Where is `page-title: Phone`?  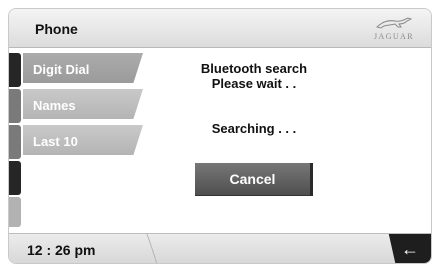 page-title: Phone is located at coordinates (56, 29).